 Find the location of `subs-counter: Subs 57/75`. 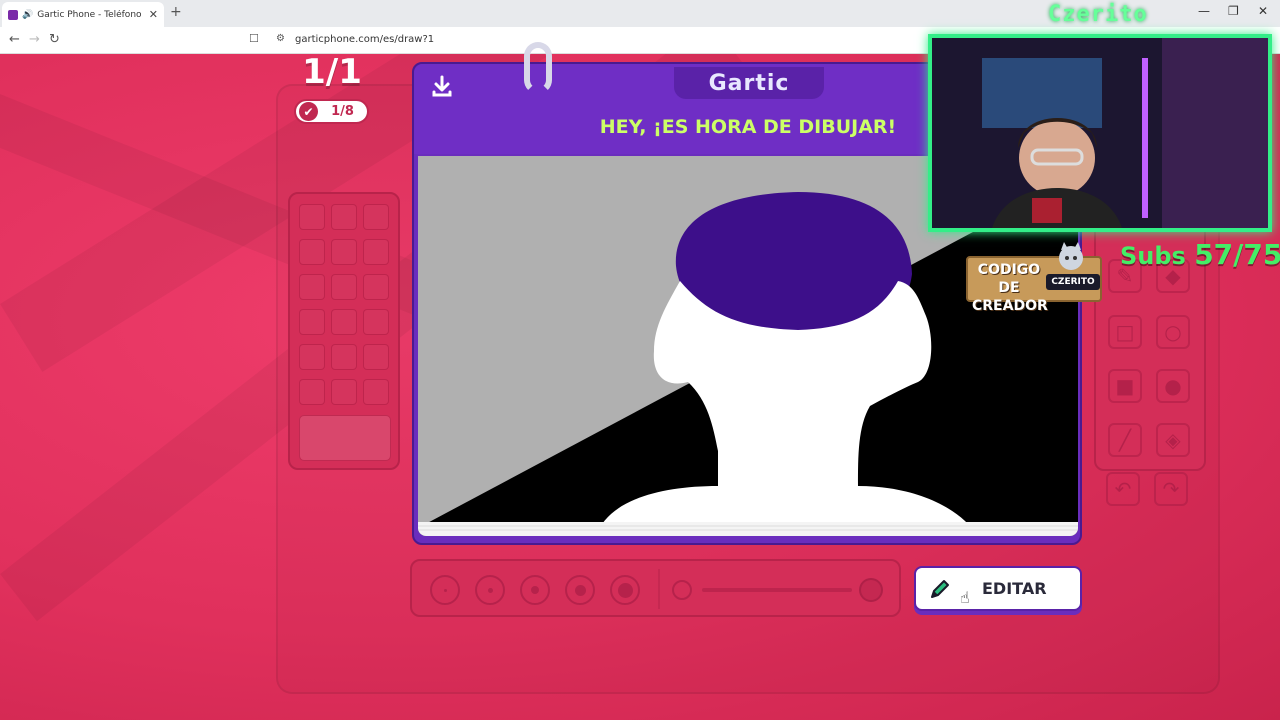

subs-counter: Subs 57/75 is located at coordinates (1200, 254).